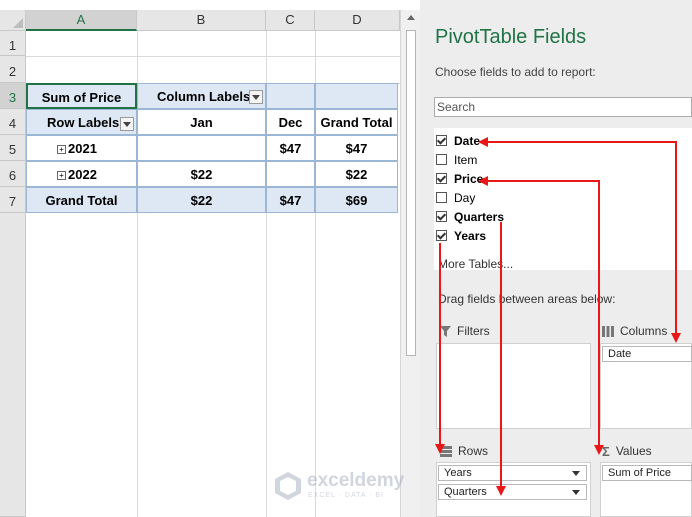 The image size is (692, 517). I want to click on field-label: Quarters, so click(479, 217).